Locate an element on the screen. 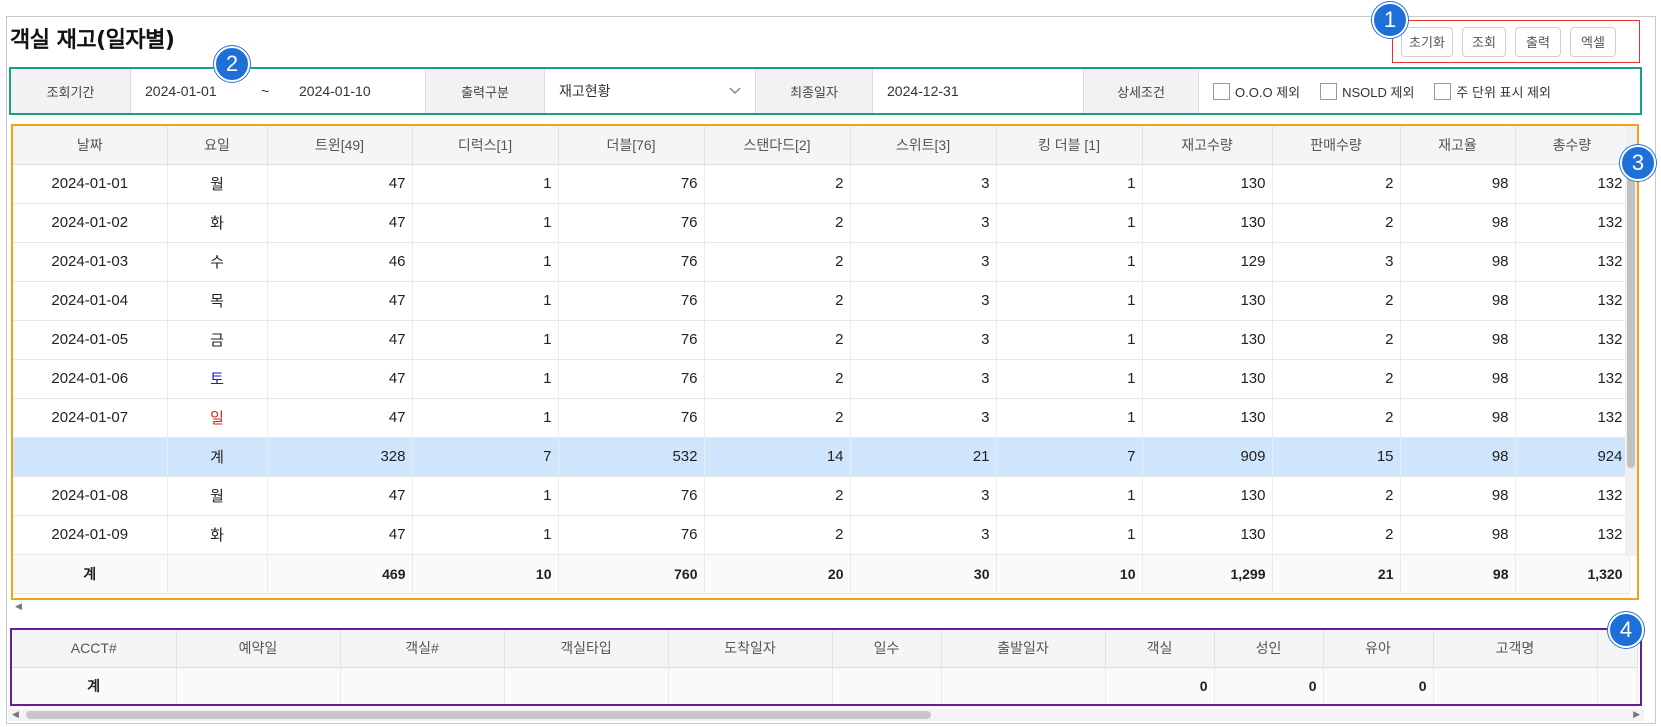 The width and height of the screenshot is (1661, 727). page-title: 객실 재고(일자별) is located at coordinates (92, 40).